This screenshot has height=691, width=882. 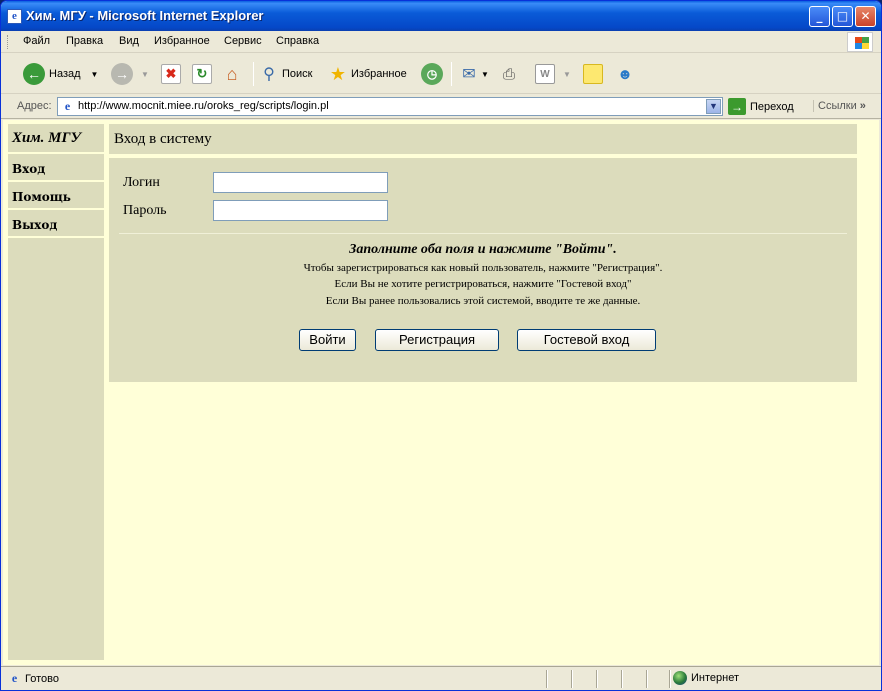 I want to click on chevron-right-icon: », so click(x=862, y=106).